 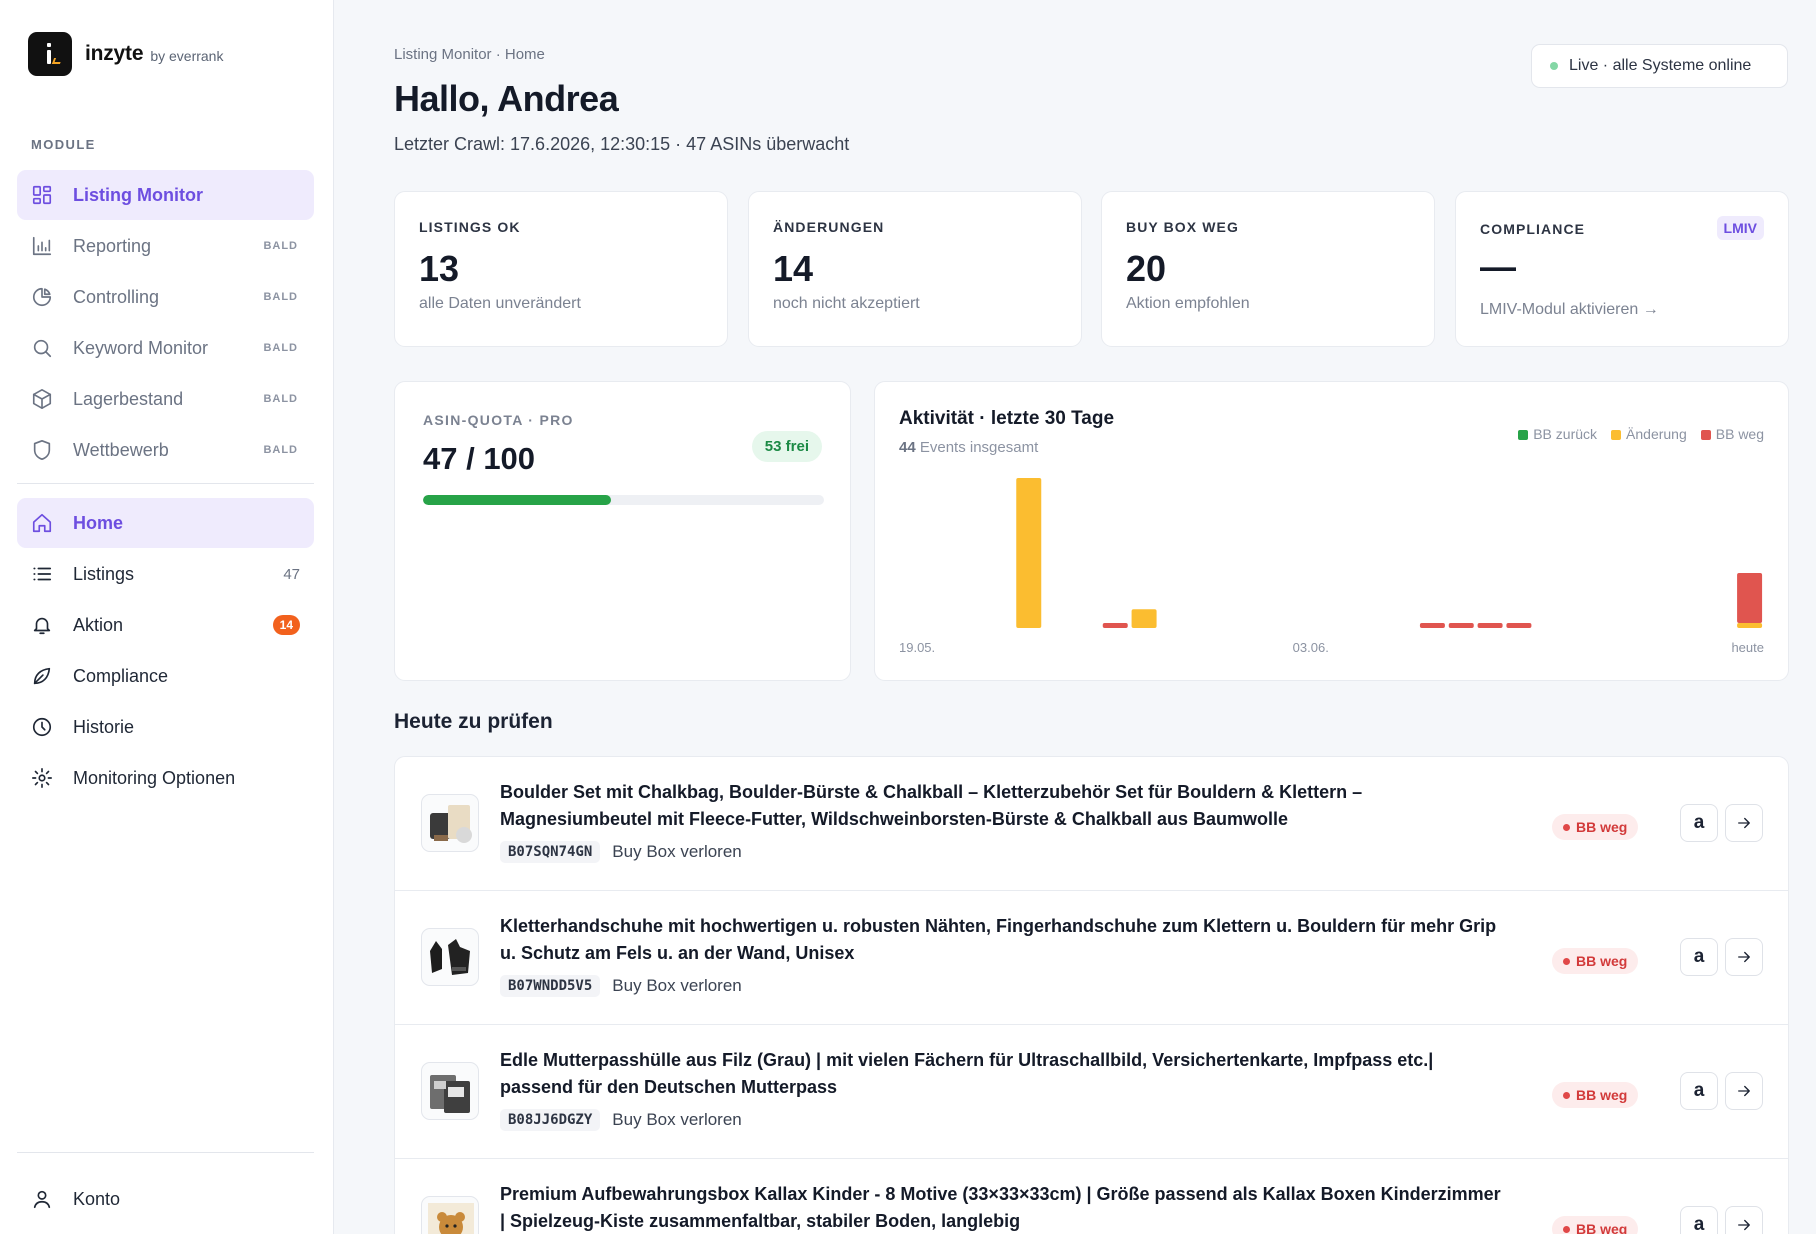 I want to click on lmiv-activate-link: LMIV-Modul aktivieren →, so click(x=1569, y=310).